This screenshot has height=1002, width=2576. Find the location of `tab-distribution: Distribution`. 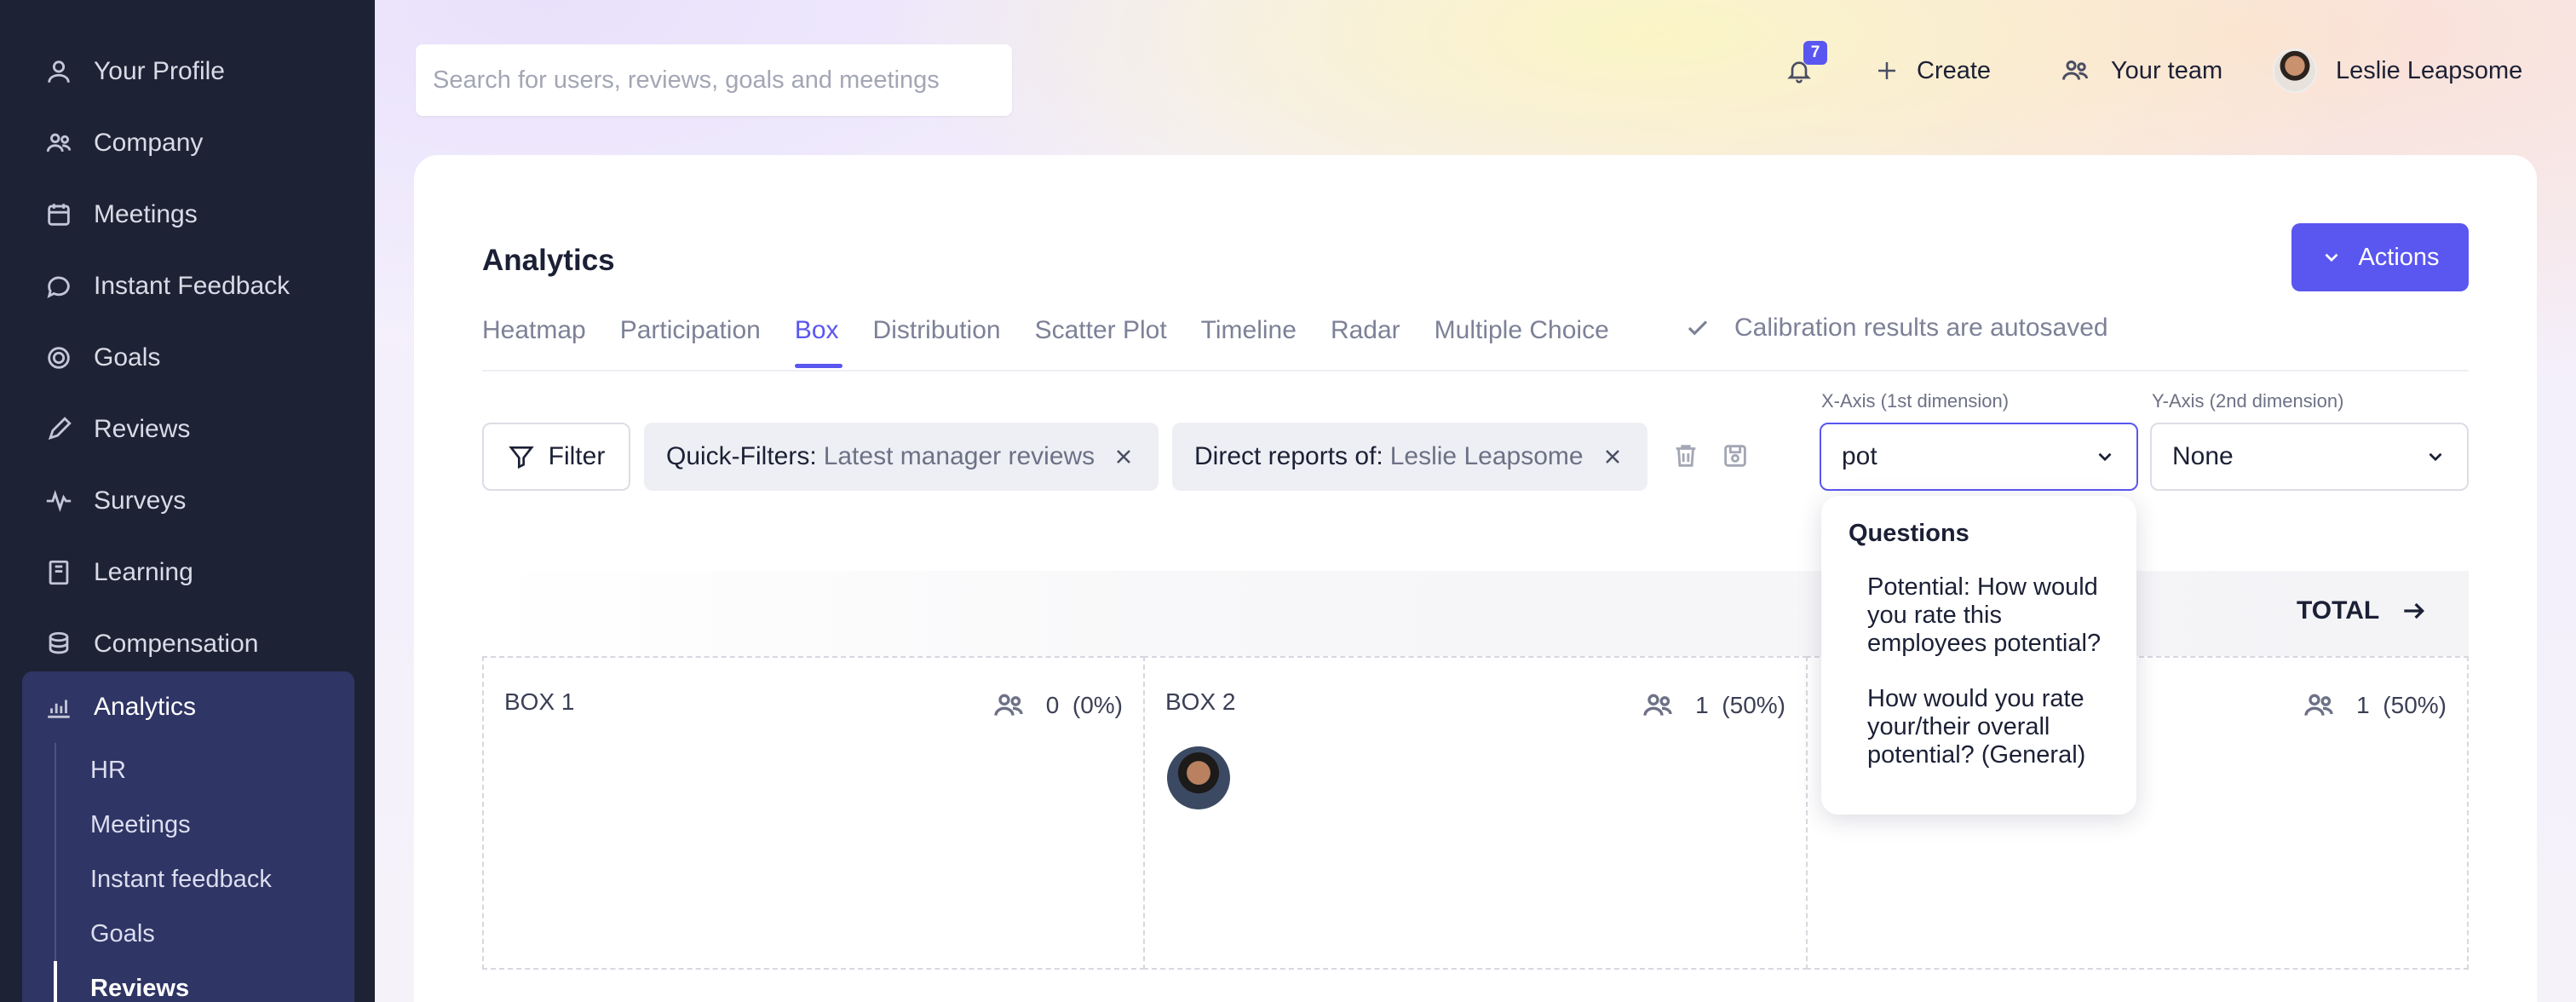

tab-distribution: Distribution is located at coordinates (937, 341).